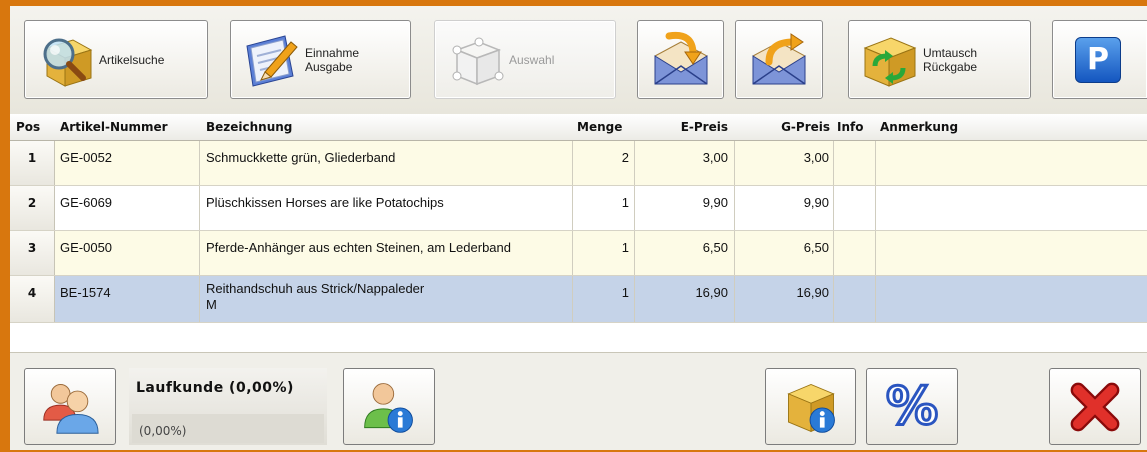  Describe the element at coordinates (28, 127) in the screenshot. I see `col-header-pos: Pos` at that location.